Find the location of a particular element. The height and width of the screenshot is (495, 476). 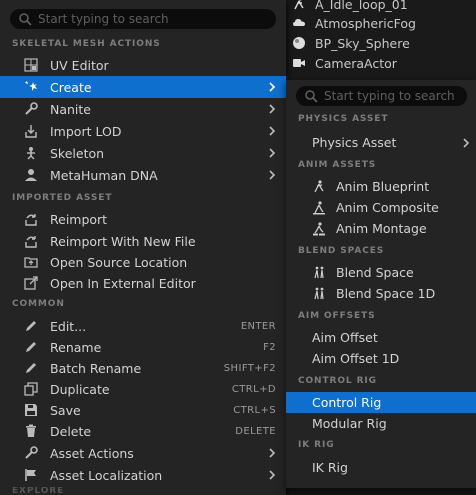

menu-item-label: Duplicate is located at coordinates (80, 389).